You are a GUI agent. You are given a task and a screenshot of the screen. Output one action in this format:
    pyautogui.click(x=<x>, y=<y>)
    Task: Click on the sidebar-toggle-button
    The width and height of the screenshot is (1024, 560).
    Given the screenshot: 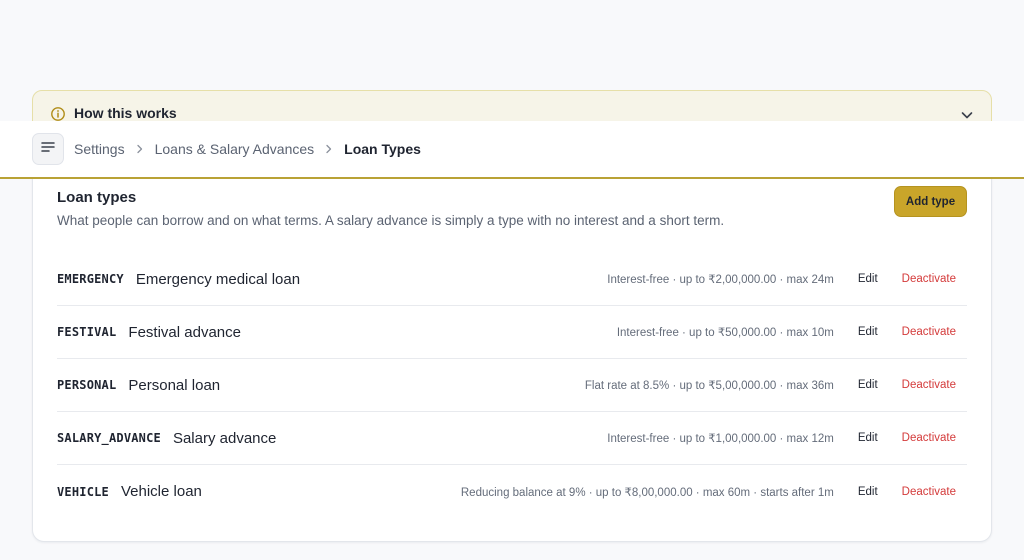 What is the action you would take?
    pyautogui.click(x=48, y=149)
    